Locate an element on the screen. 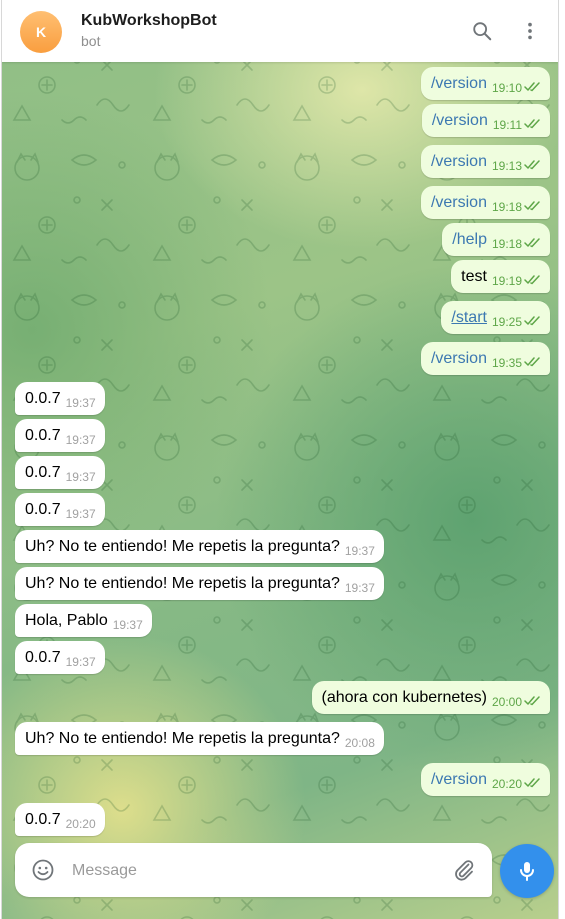 This screenshot has width=565, height=919. message-text: /start is located at coordinates (469, 317).